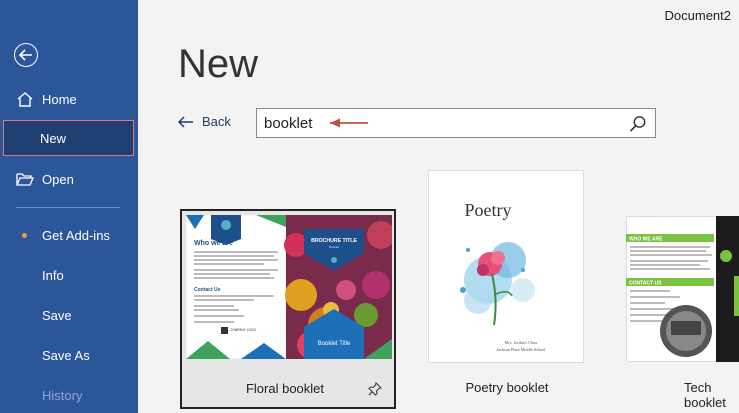  What do you see at coordinates (218, 64) in the screenshot?
I see `page-title: New` at bounding box center [218, 64].